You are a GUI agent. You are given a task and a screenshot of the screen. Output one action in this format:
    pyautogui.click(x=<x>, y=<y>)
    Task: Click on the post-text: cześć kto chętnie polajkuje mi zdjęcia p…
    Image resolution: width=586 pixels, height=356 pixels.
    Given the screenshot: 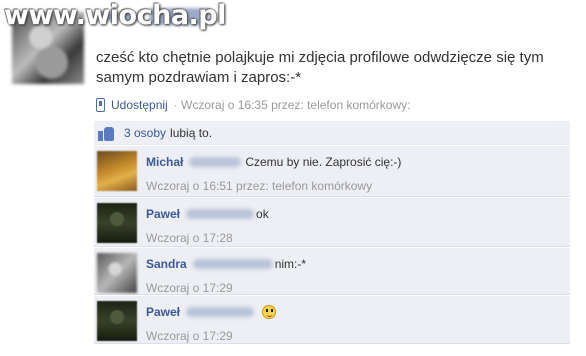 What is the action you would take?
    pyautogui.click(x=320, y=67)
    